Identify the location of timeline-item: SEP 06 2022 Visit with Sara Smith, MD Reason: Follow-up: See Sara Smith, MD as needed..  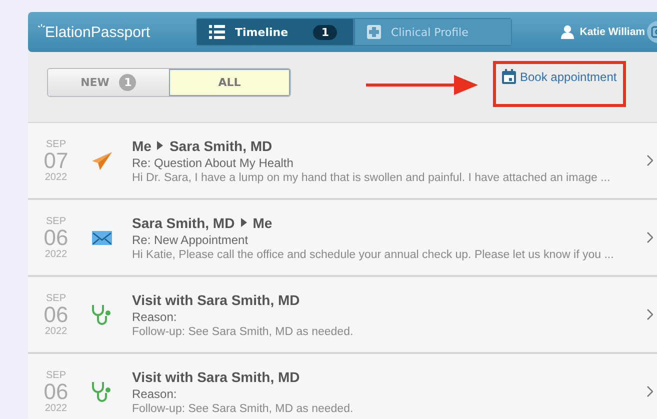
(342, 386).